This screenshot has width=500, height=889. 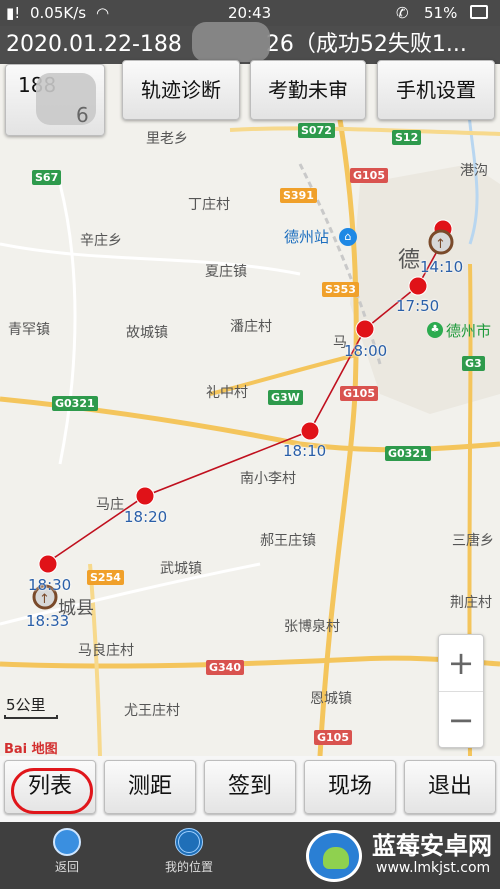 What do you see at coordinates (418, 306) in the screenshot?
I see `time-label: 17:50` at bounding box center [418, 306].